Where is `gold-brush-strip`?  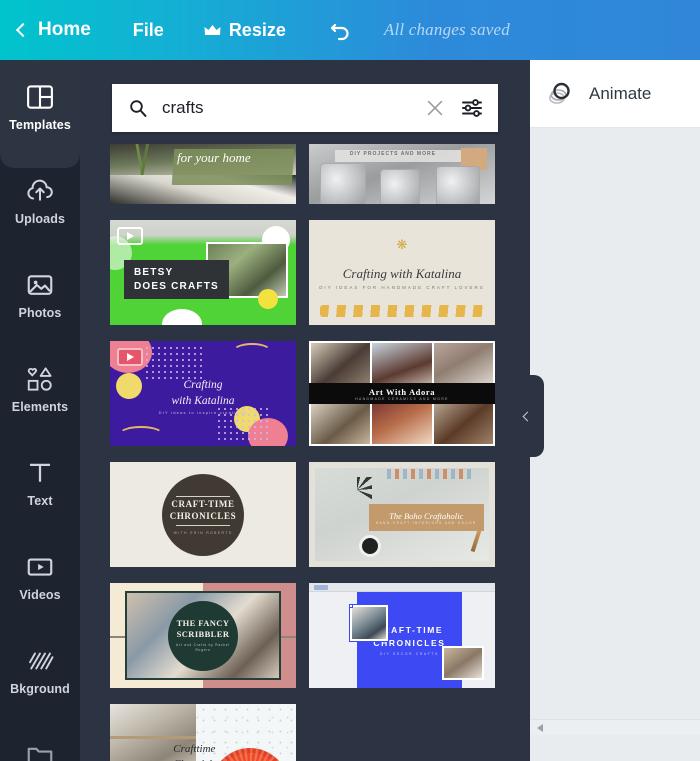 gold-brush-strip is located at coordinates (402, 311).